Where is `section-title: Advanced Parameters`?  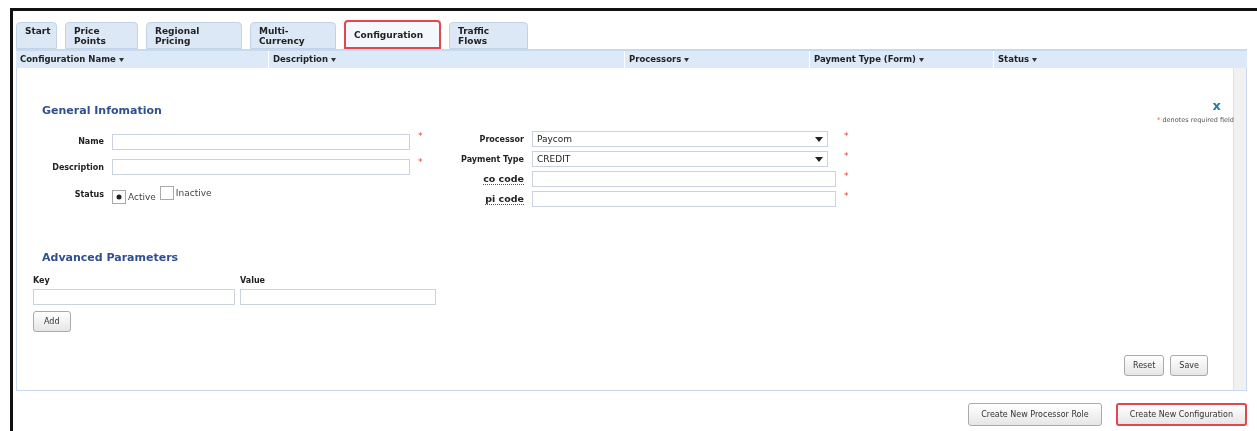
section-title: Advanced Parameters is located at coordinates (110, 257).